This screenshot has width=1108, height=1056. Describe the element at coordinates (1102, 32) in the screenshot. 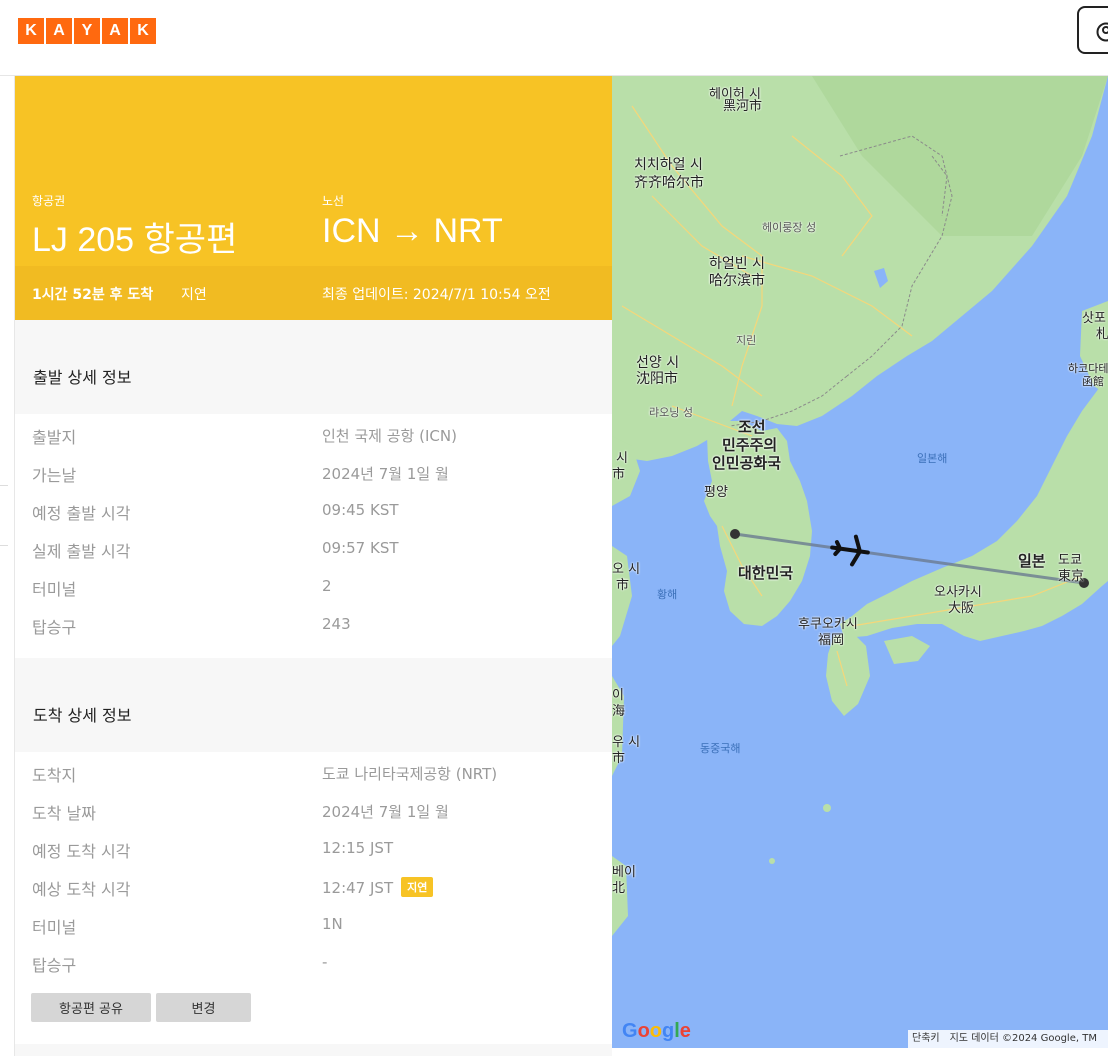

I see `user-icon` at that location.